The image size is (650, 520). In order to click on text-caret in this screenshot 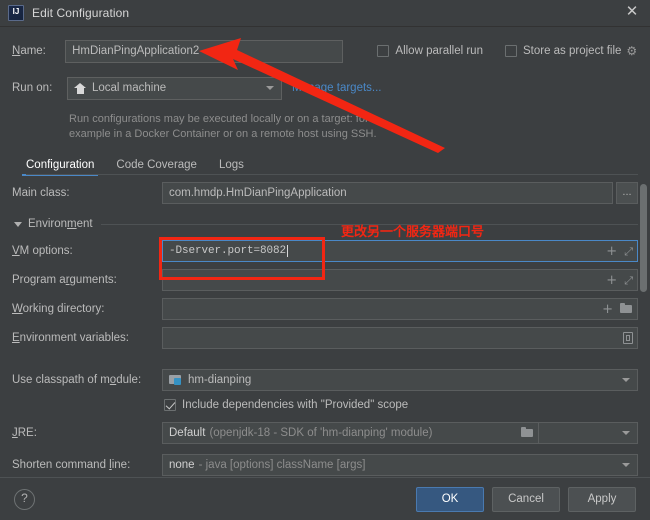, I will do `click(288, 251)`.